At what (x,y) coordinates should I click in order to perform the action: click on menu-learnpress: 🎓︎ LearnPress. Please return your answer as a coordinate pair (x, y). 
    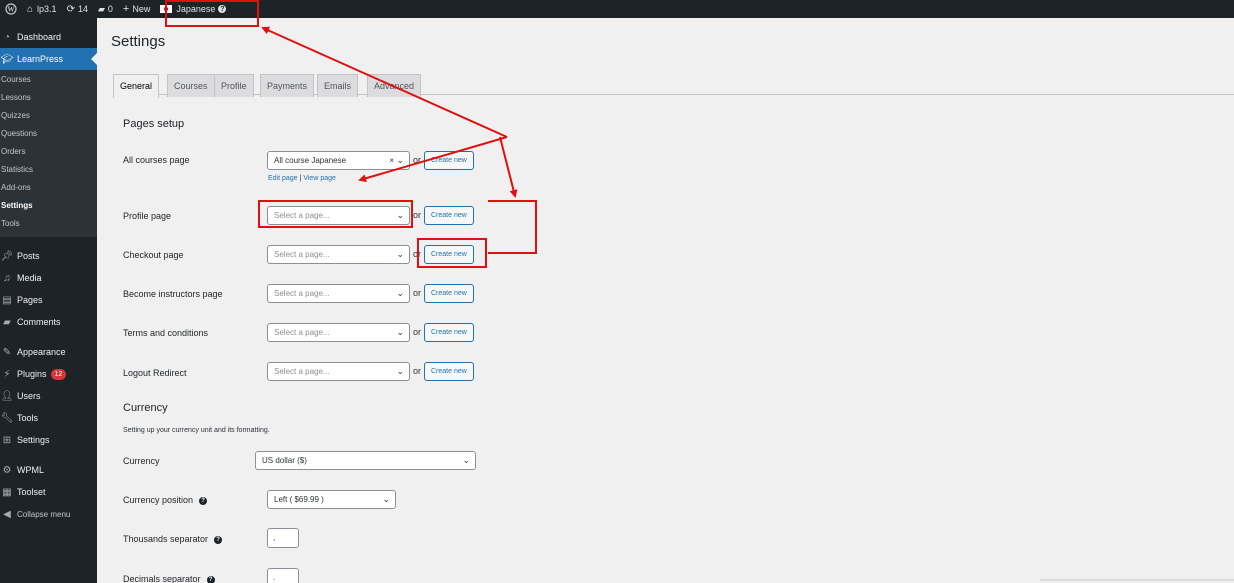
    Looking at the image, I should click on (48, 59).